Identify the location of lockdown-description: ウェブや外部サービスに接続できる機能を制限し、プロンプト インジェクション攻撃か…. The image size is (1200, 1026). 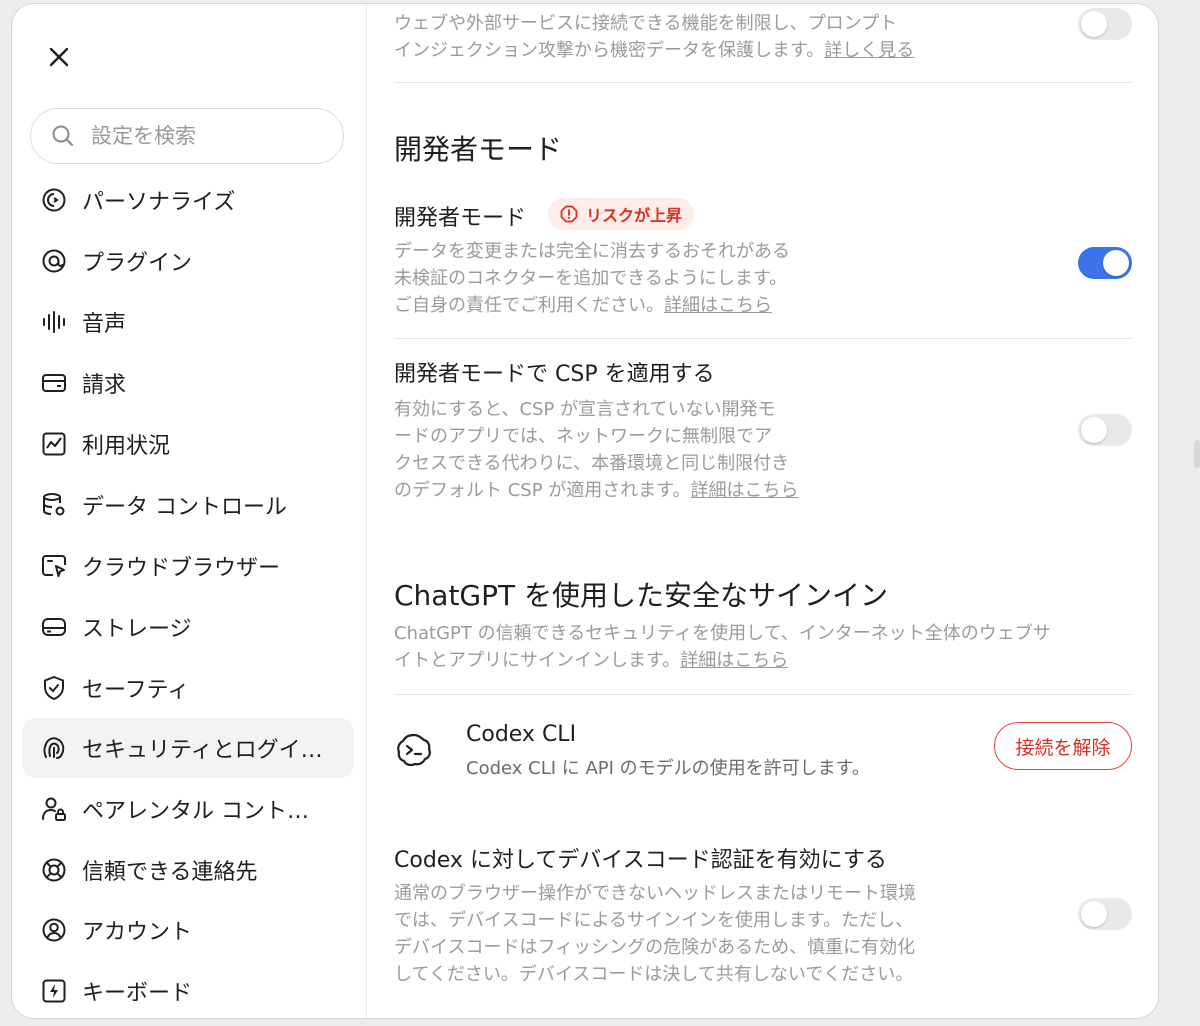
(694, 37).